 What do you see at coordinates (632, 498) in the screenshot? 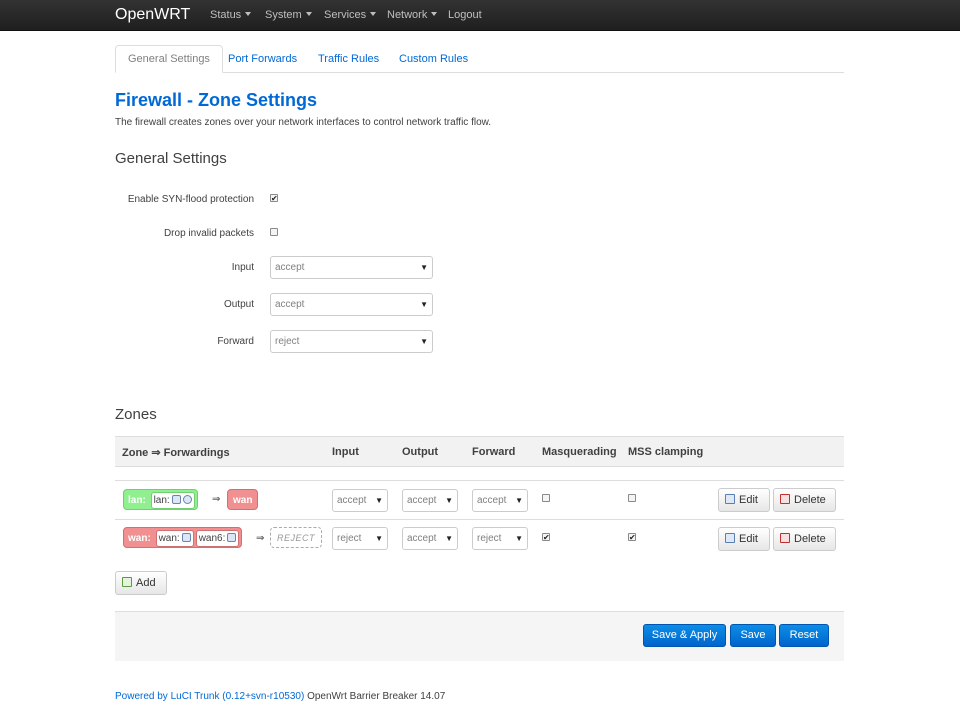
I see `lan-mss-clamping-checkbox` at bounding box center [632, 498].